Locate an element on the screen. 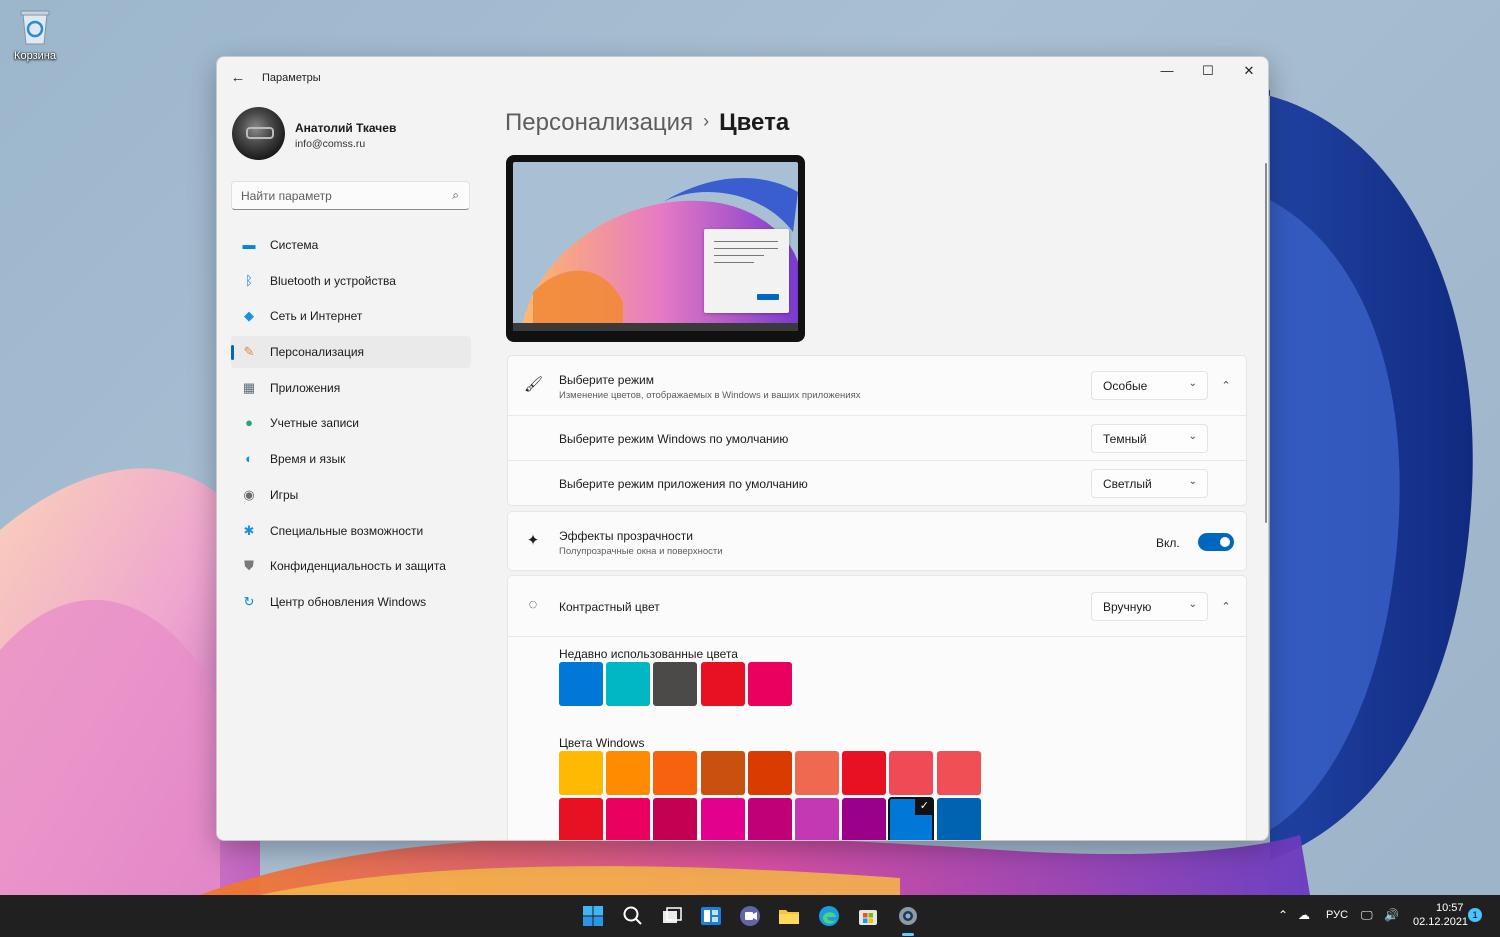  clock-date: 02.12.2021 is located at coordinates (1440, 922).